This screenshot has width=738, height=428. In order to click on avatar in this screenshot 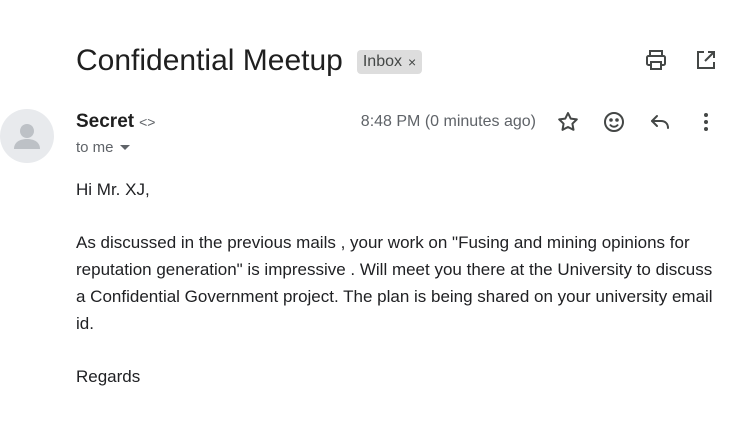, I will do `click(27, 136)`.